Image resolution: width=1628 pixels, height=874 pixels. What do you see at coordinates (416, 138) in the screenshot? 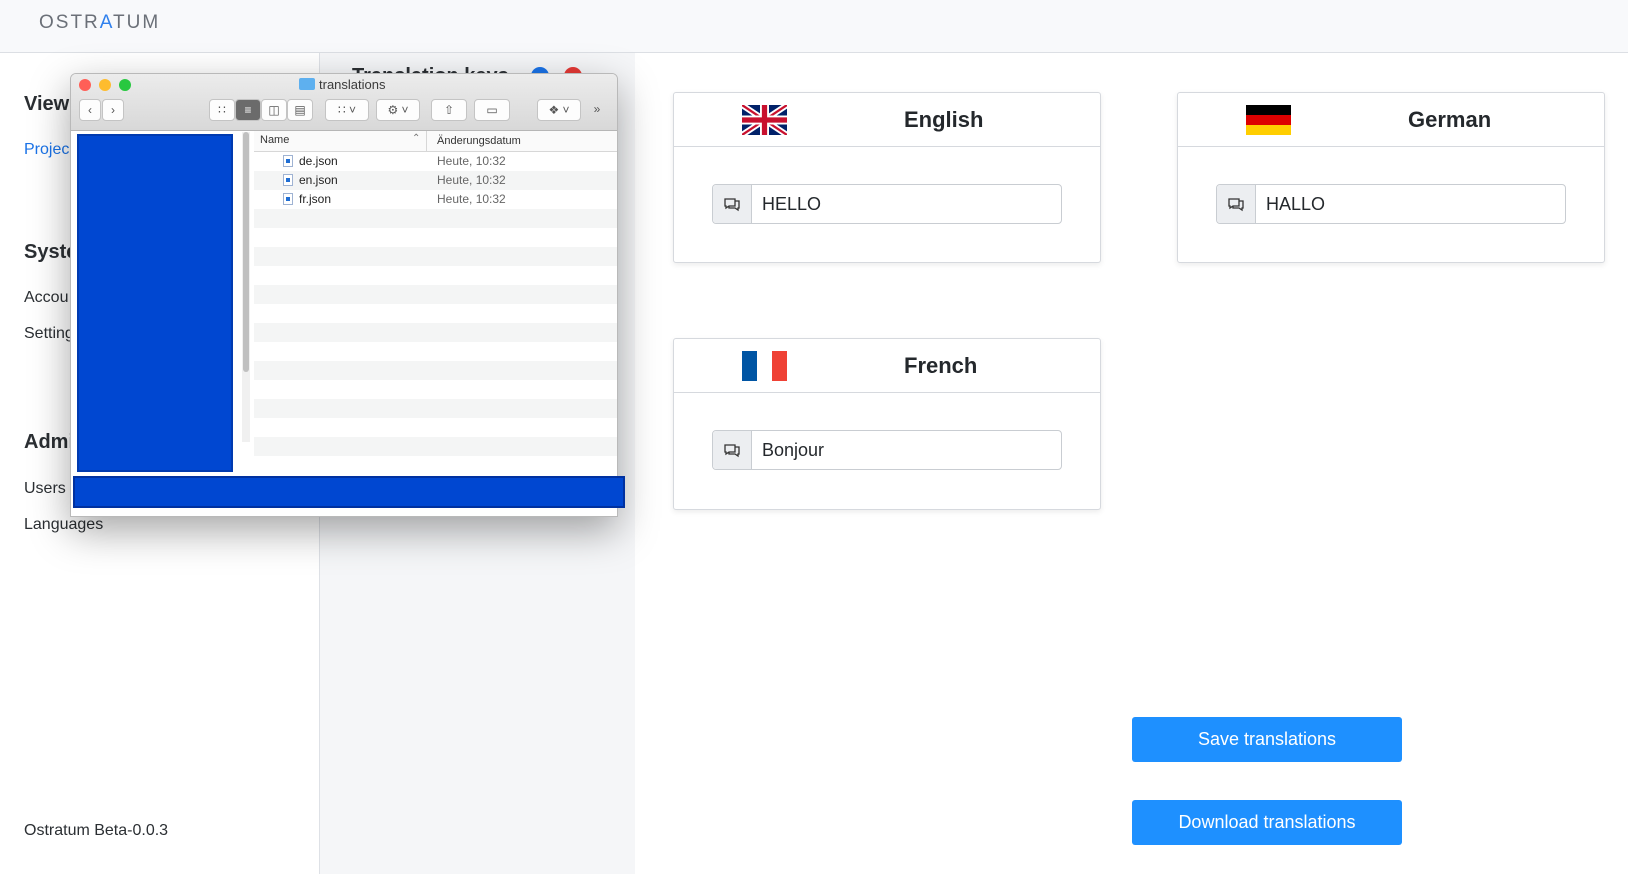
I see `sort-ascending-icon: ⌃` at bounding box center [416, 138].